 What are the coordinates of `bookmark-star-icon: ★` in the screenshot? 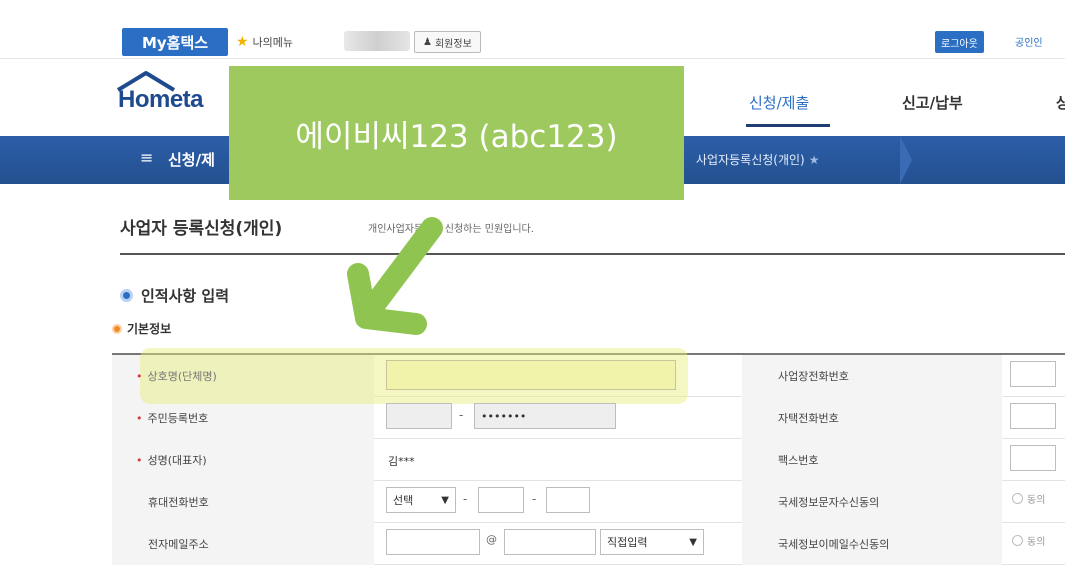 It's located at (814, 160).